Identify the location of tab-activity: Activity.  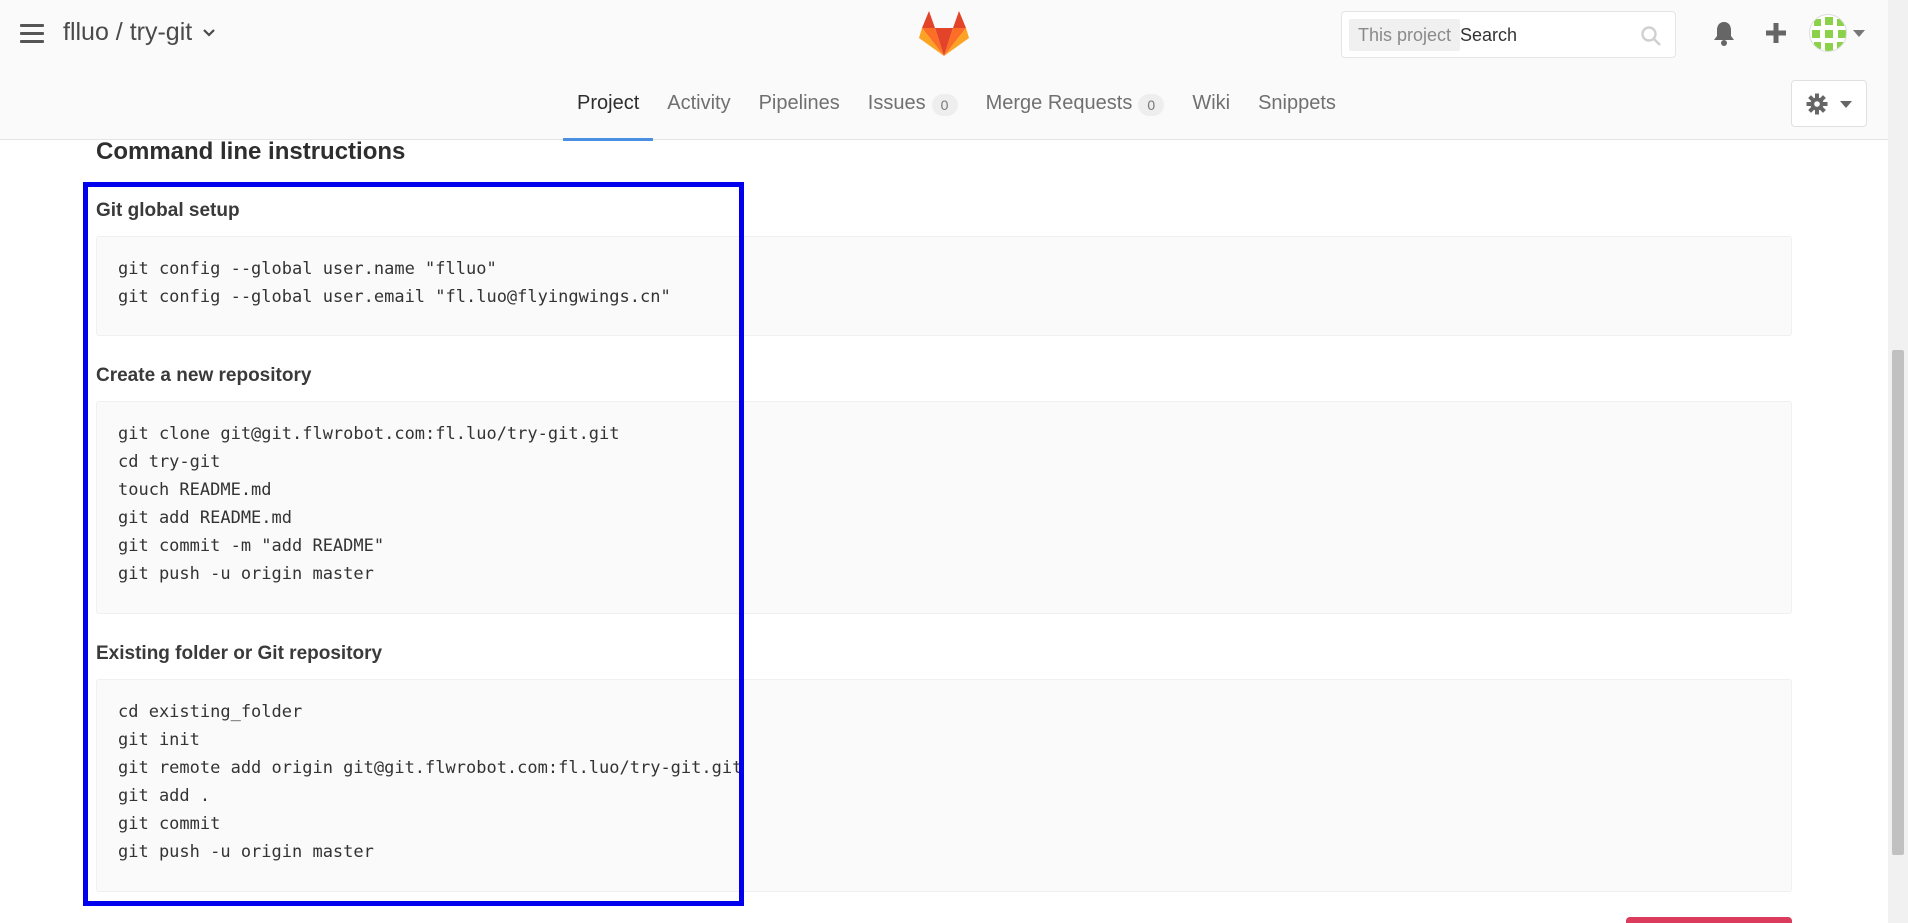
(698, 109).